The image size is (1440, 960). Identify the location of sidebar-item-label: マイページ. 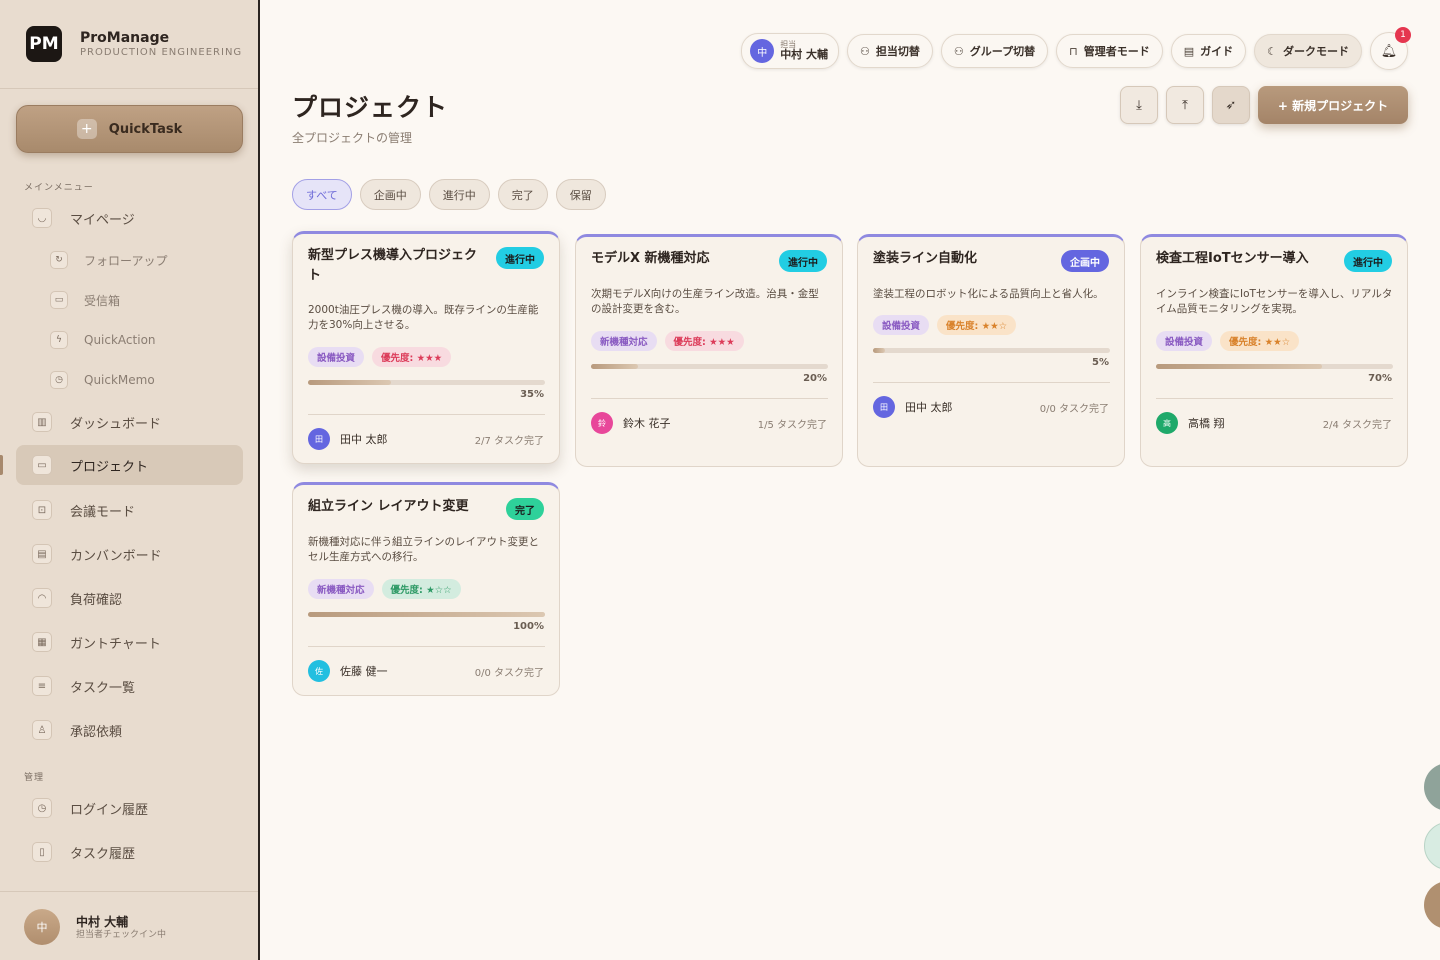
(102, 220).